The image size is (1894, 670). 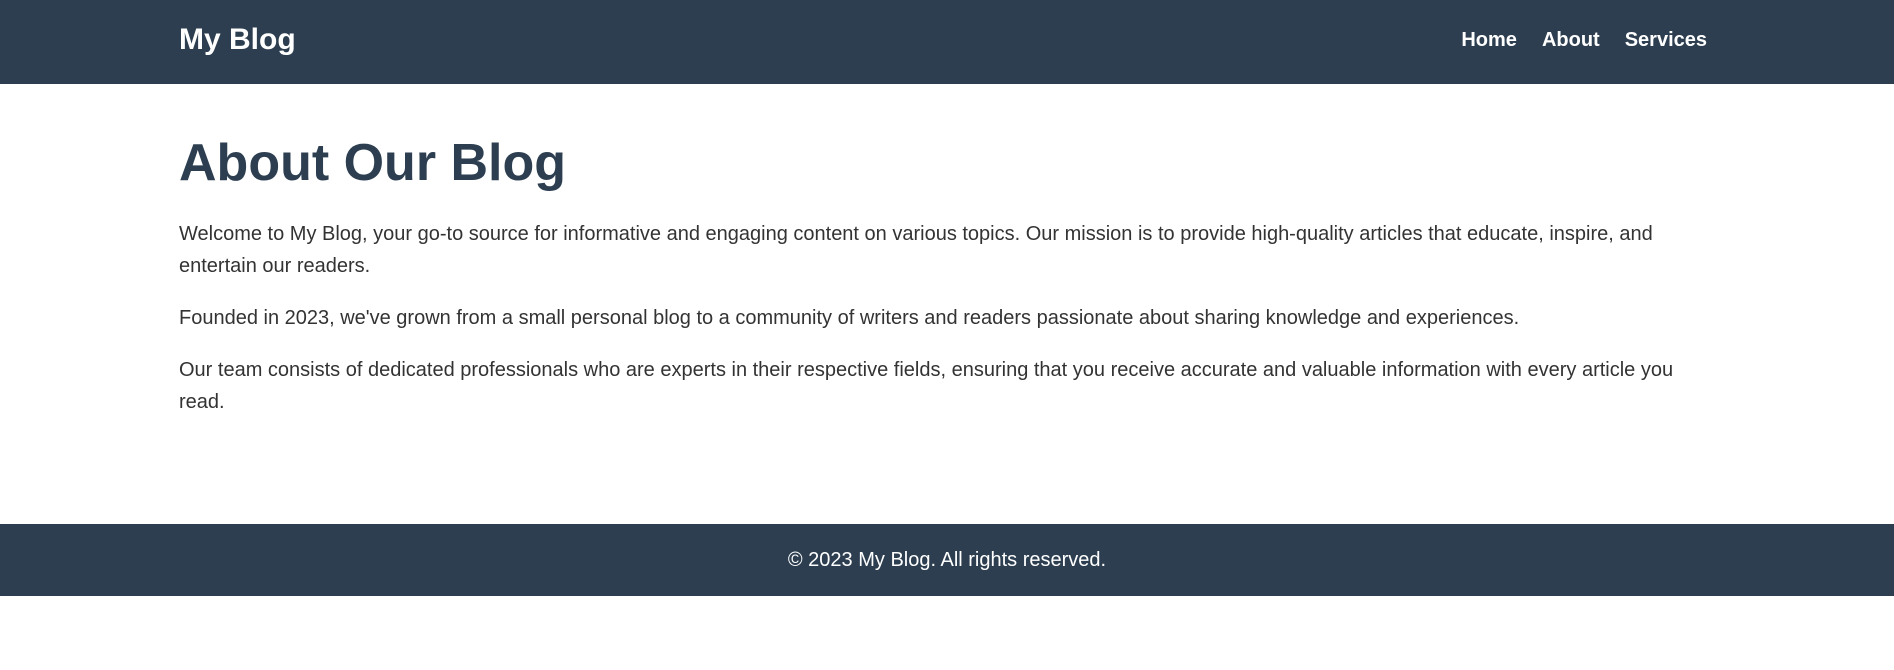 What do you see at coordinates (1489, 40) in the screenshot?
I see `nav-home-link: Home` at bounding box center [1489, 40].